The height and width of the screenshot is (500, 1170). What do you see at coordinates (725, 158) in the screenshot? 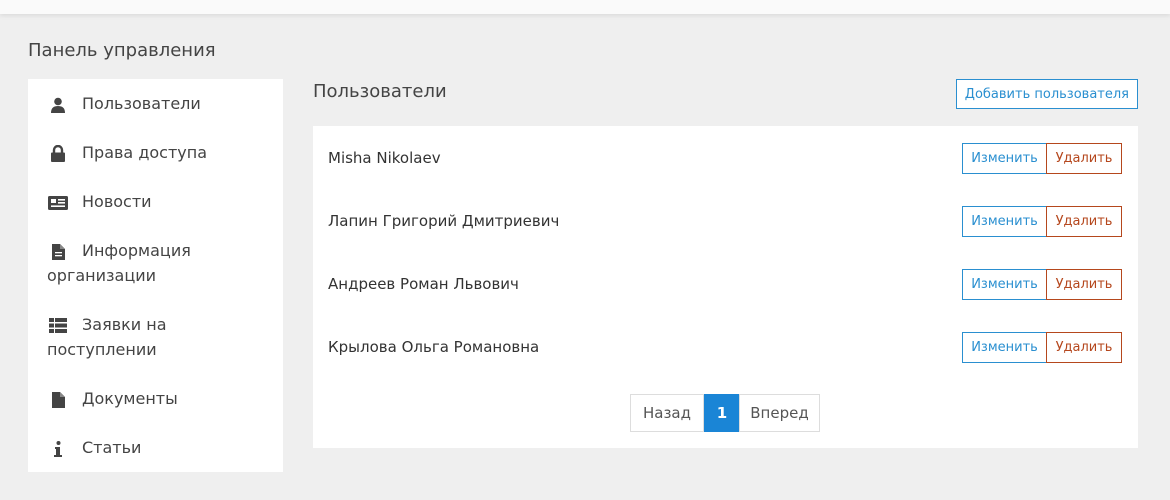
I see `list-item: Misha Nikolaev Изменить Удалить` at bounding box center [725, 158].